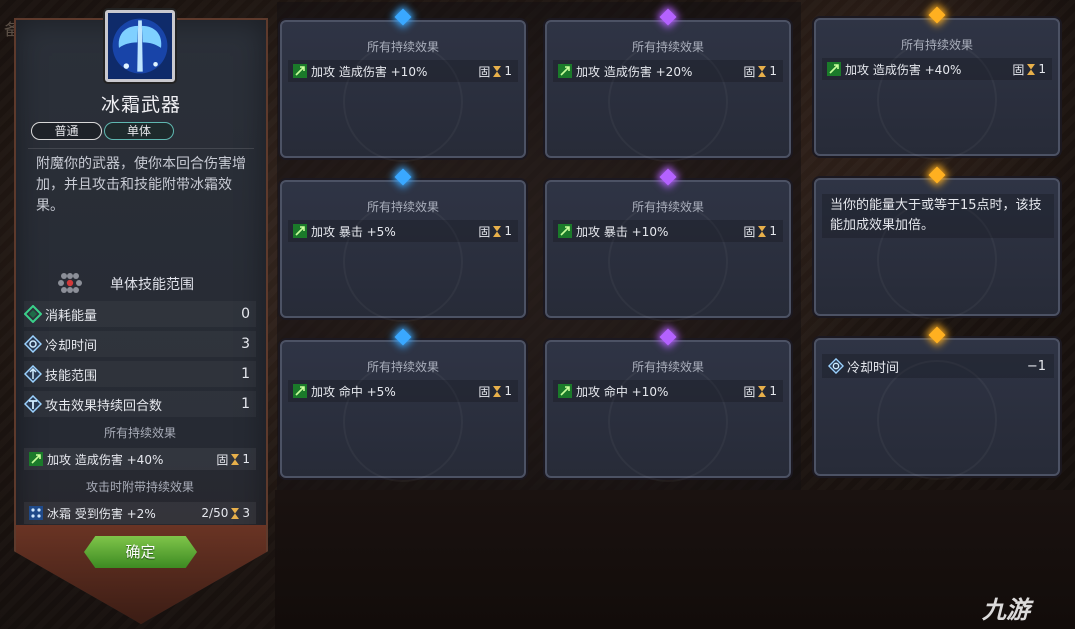  Describe the element at coordinates (937, 403) in the screenshot. I see `upgrade-card-3-3: 冷却时间 −1` at that location.